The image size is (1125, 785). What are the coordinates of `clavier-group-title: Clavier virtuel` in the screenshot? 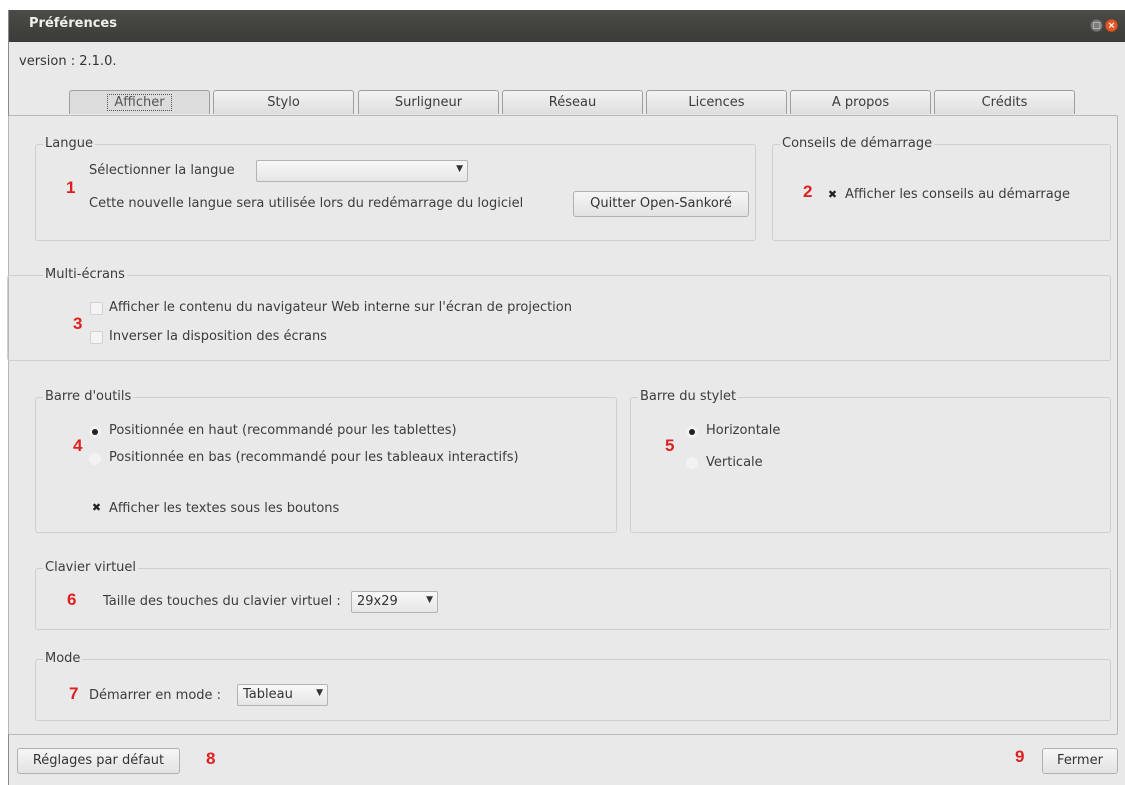 It's located at (91, 567).